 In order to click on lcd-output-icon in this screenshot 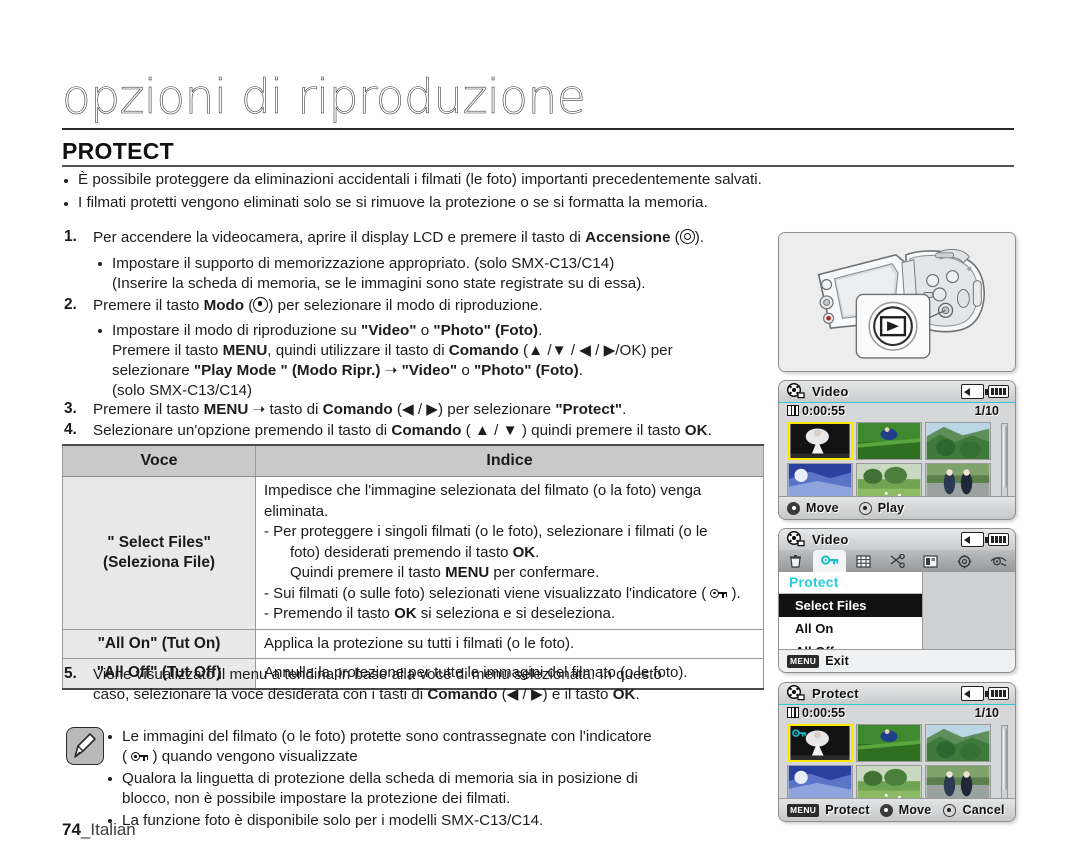, I will do `click(972, 693)`.